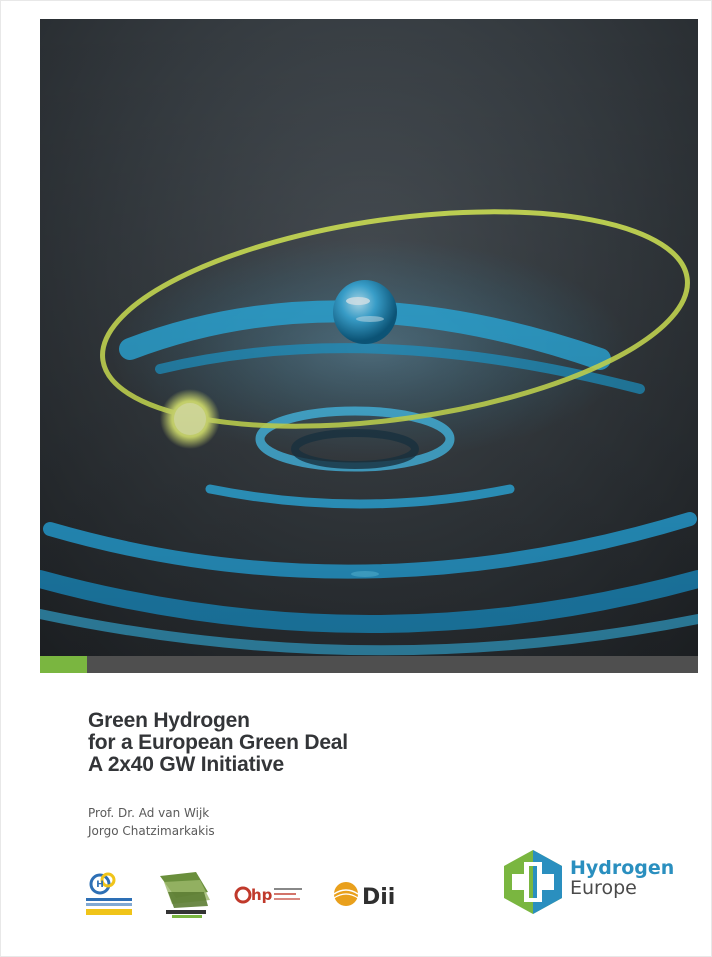  What do you see at coordinates (151, 831) in the screenshot?
I see `author-2: Jorgo Chatzimarkakis` at bounding box center [151, 831].